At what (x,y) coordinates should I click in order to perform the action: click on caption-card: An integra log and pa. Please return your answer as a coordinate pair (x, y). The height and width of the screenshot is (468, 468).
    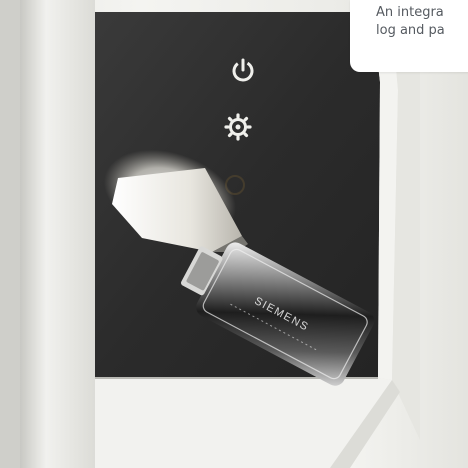
    Looking at the image, I should click on (409, 36).